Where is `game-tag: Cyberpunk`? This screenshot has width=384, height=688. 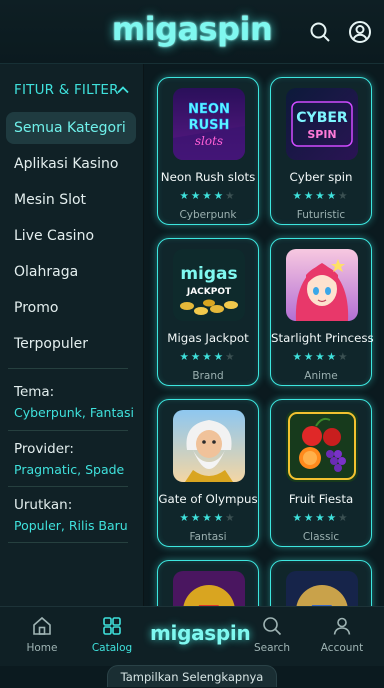
game-tag: Cyberpunk is located at coordinates (208, 215).